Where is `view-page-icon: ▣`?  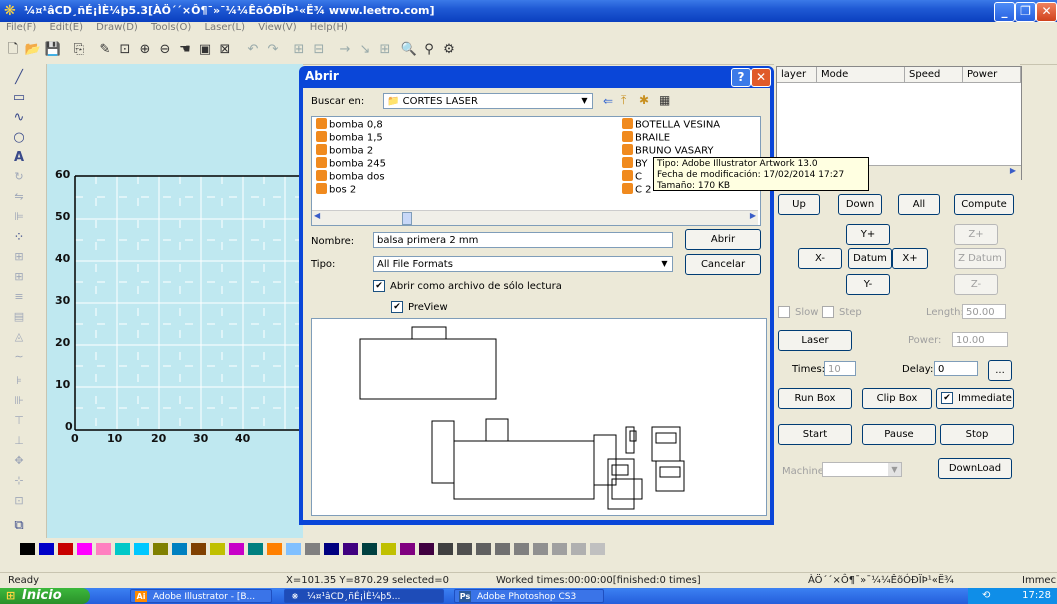
view-page-icon: ▣ is located at coordinates (205, 50).